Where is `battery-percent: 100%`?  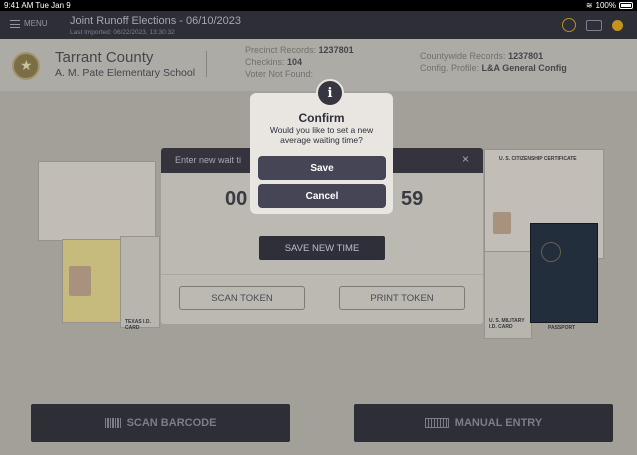 battery-percent: 100% is located at coordinates (605, 5).